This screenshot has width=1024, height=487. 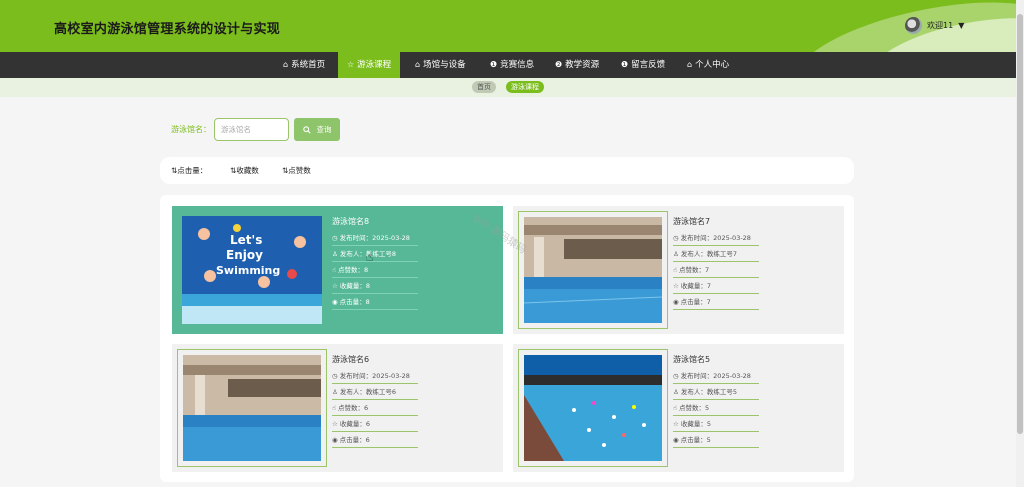 What do you see at coordinates (712, 65) in the screenshot?
I see `nav-item-label: 个人中心` at bounding box center [712, 65].